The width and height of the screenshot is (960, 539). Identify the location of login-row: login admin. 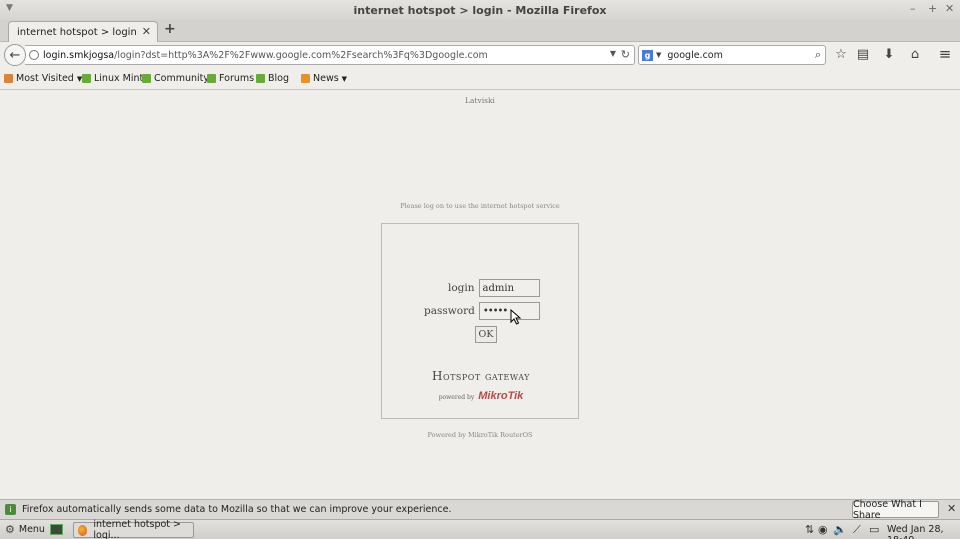
(494, 288).